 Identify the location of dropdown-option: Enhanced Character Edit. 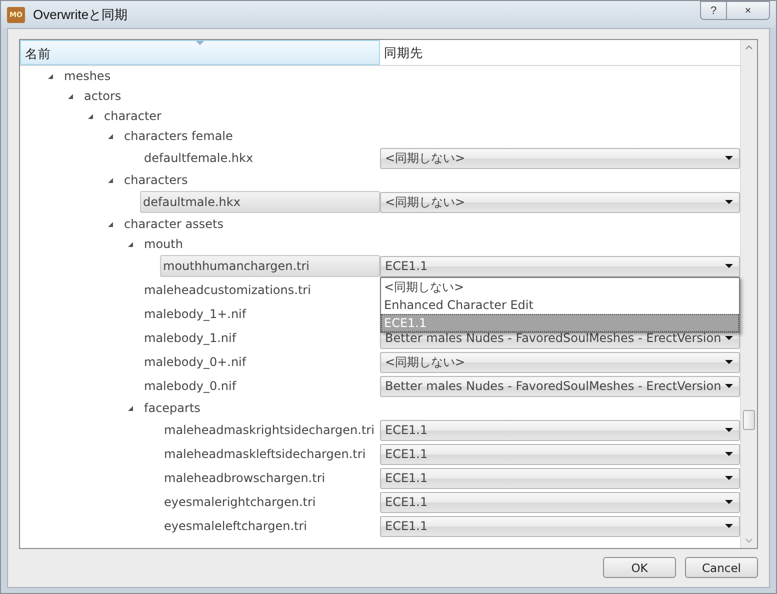
(560, 305).